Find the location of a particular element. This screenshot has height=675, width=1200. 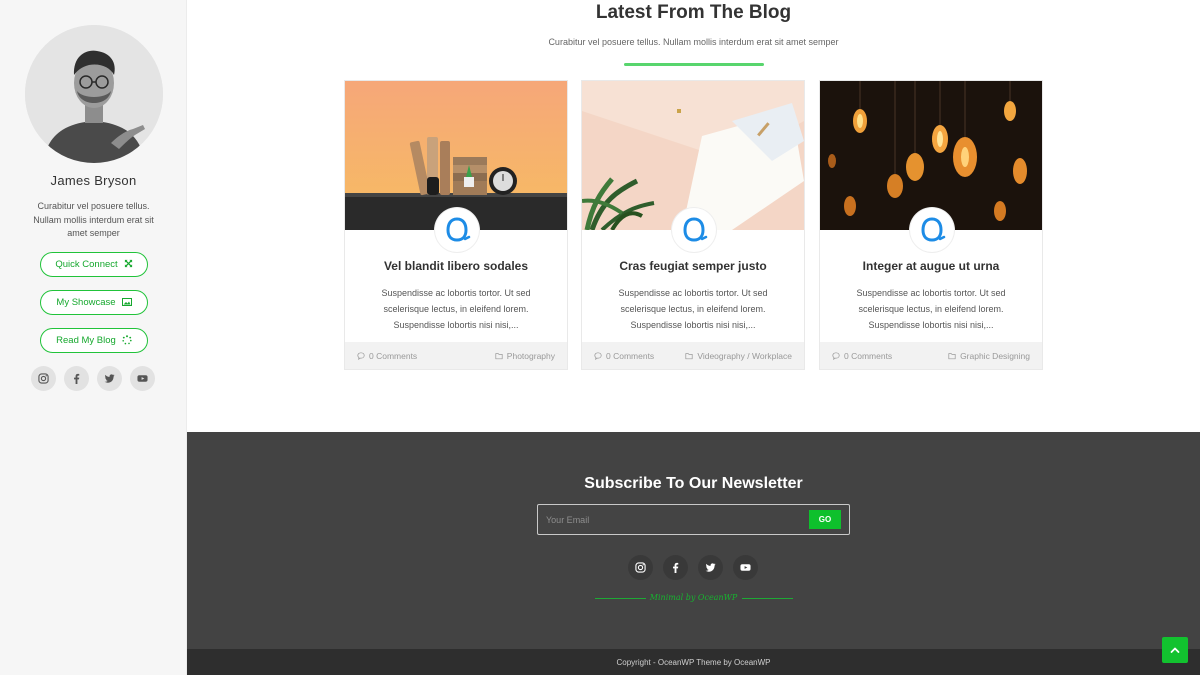

footer-tagline: Minimal by OceanWP is located at coordinates (693, 597).